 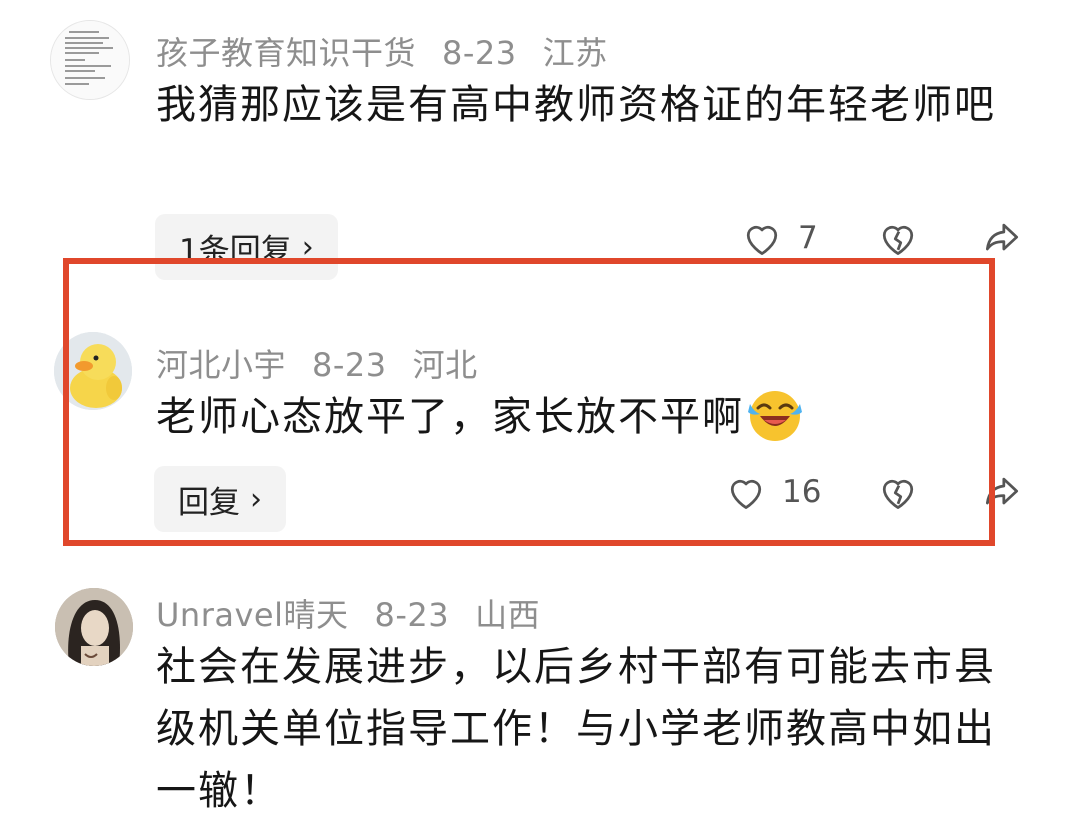 I want to click on reply-button: 回复 ›, so click(x=220, y=499).